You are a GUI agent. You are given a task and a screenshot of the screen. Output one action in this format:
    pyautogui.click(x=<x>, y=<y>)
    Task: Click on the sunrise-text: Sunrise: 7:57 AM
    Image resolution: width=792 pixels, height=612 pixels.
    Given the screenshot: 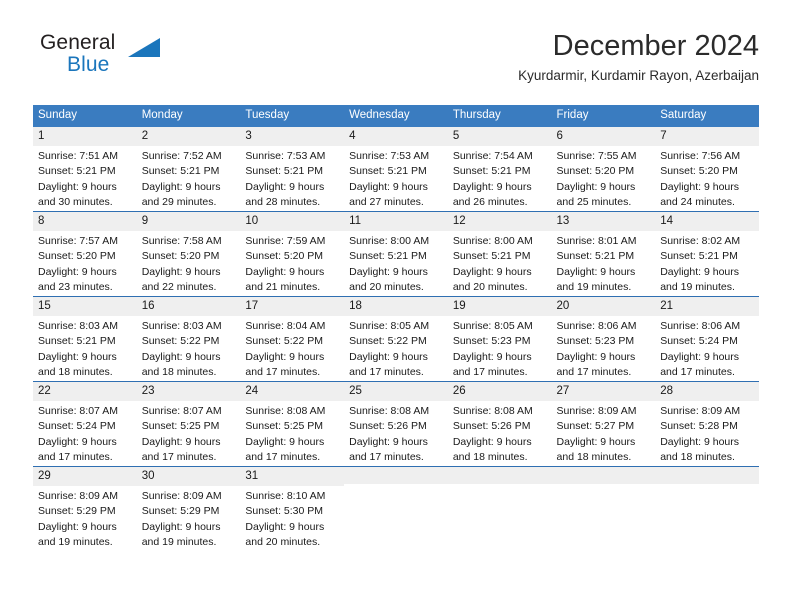 What is the action you would take?
    pyautogui.click(x=78, y=240)
    